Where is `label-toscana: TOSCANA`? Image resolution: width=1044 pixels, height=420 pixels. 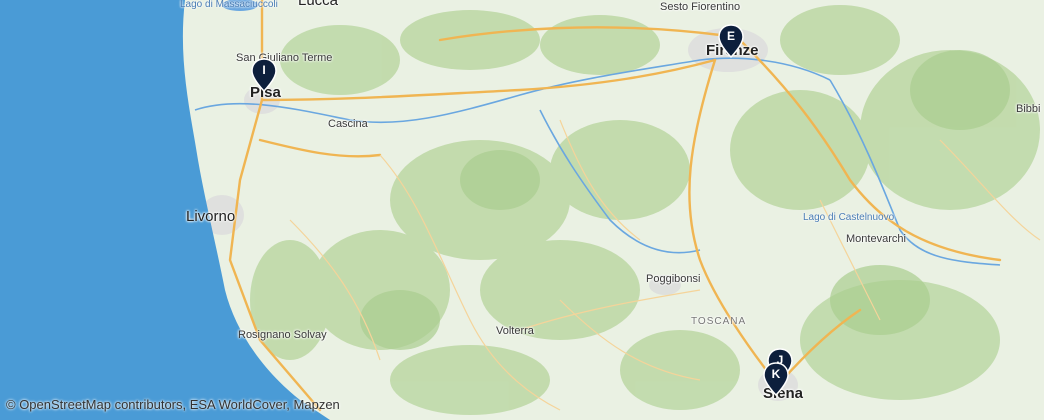
label-toscana: TOSCANA is located at coordinates (719, 321).